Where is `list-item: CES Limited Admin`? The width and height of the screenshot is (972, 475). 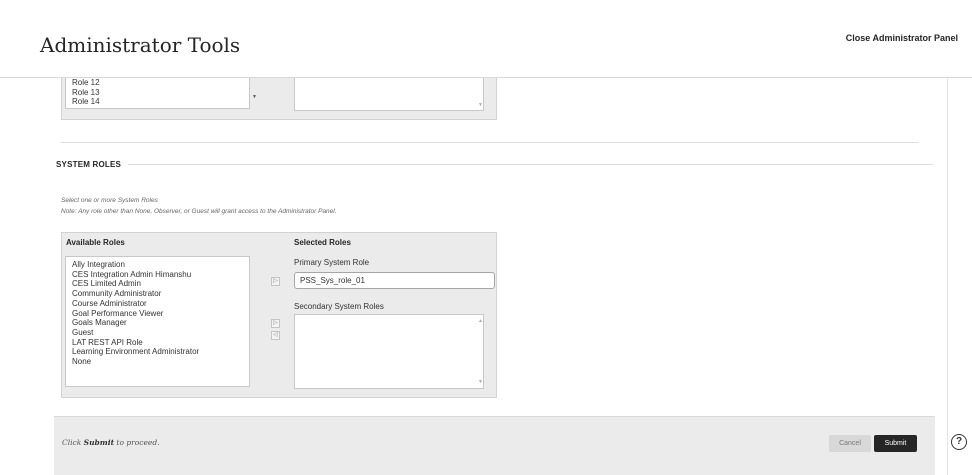
list-item: CES Limited Admin is located at coordinates (157, 284).